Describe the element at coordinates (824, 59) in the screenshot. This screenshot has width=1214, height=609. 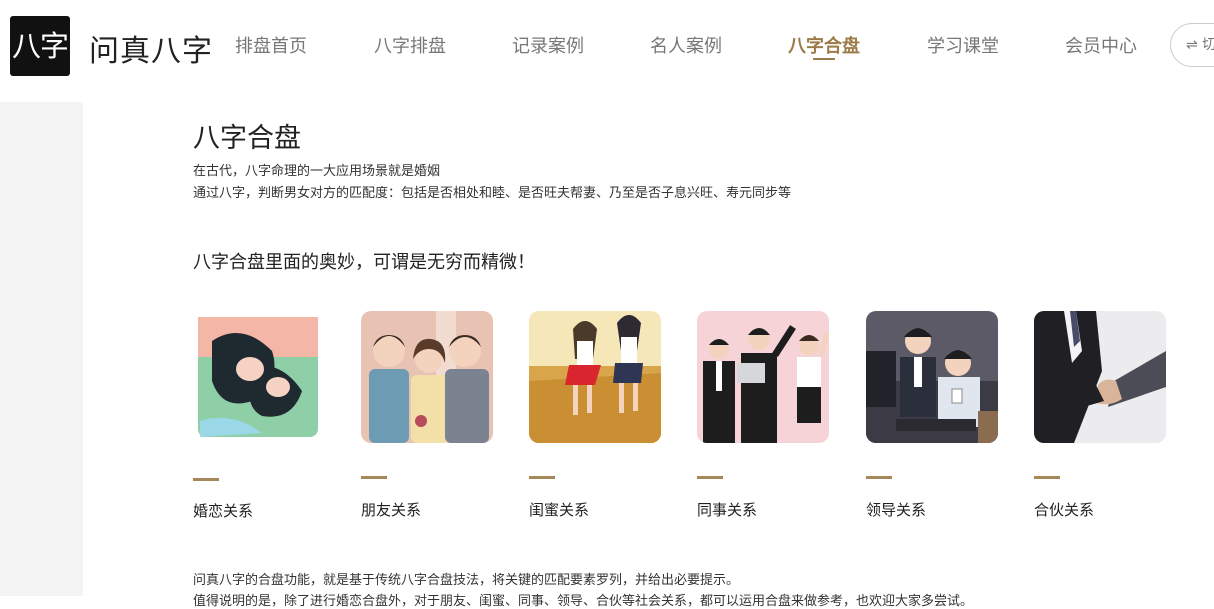
I see `active-nav-underline` at that location.